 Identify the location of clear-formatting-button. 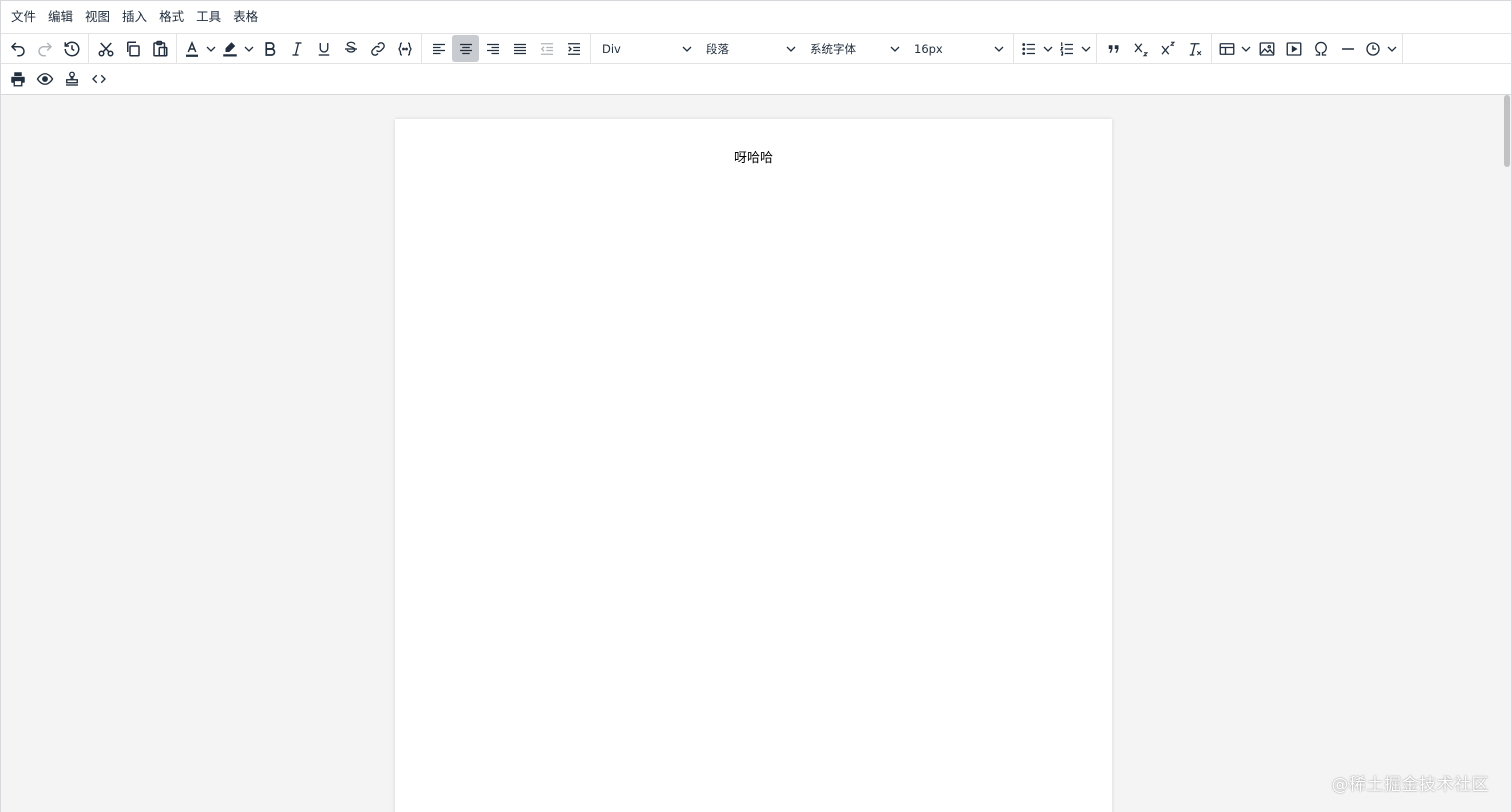
(1194, 48).